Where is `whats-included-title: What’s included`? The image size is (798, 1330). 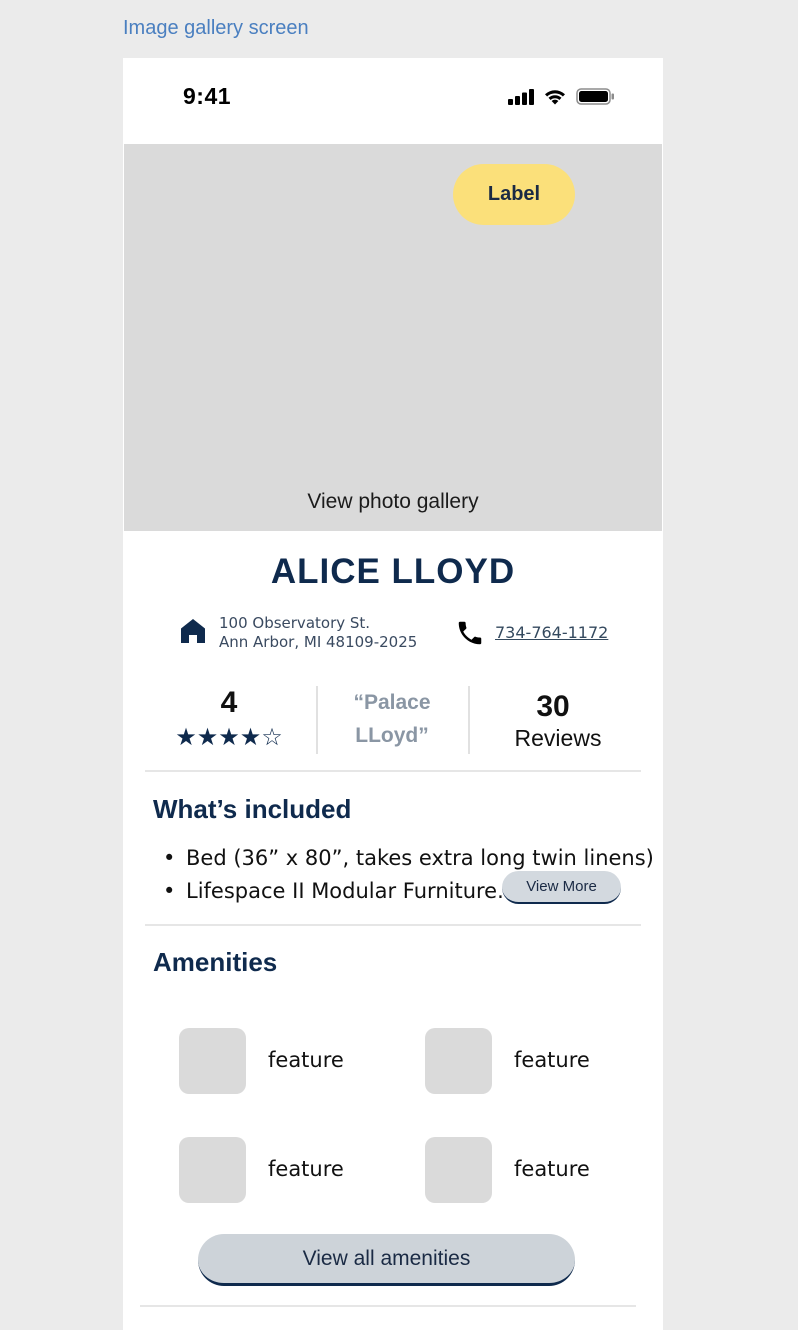
whats-included-title: What’s included is located at coordinates (252, 809).